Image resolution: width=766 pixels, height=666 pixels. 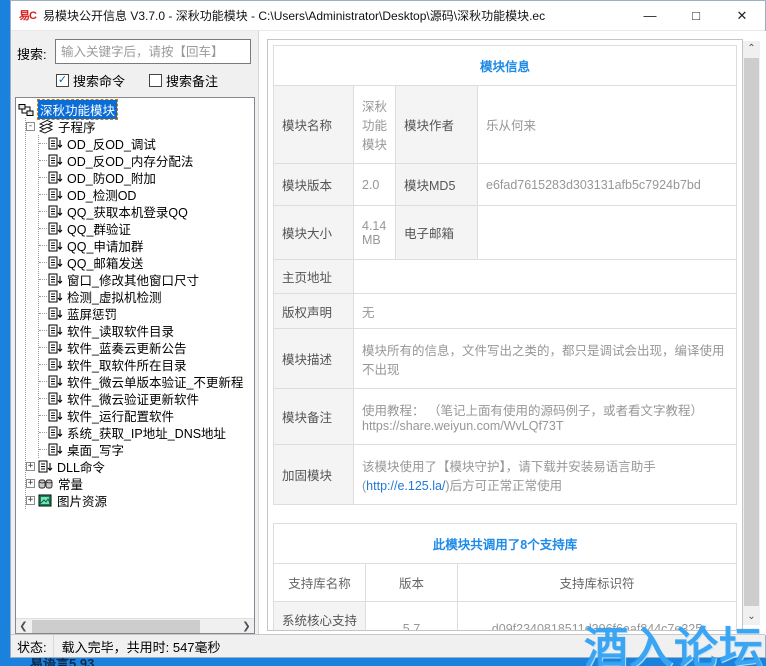 I want to click on field-value: 深秋功能模块, so click(x=374, y=124).